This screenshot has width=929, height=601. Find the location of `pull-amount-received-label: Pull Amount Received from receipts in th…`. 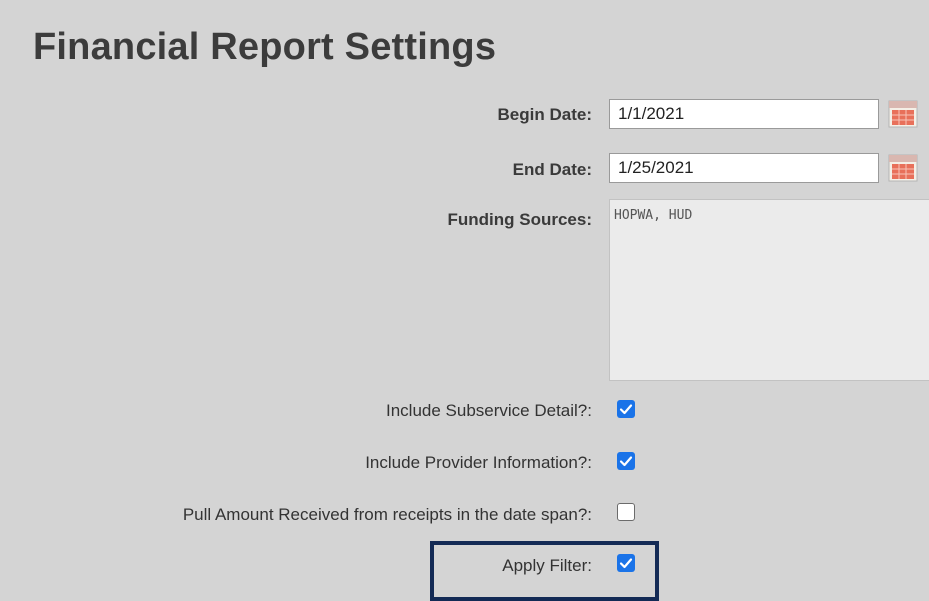

pull-amount-received-label: Pull Amount Received from receipts in th… is located at coordinates (387, 514).